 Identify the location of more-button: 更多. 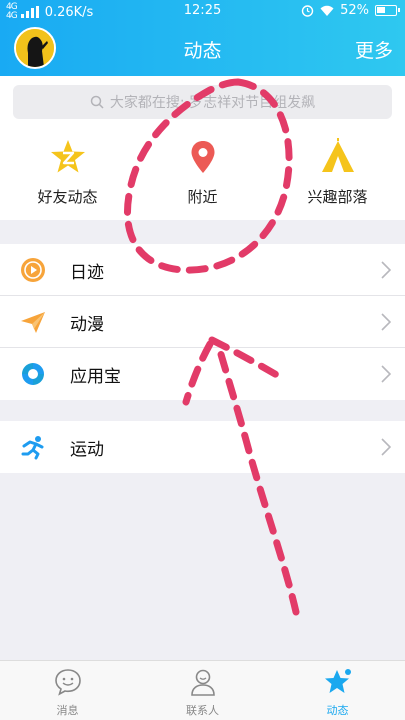
(374, 49).